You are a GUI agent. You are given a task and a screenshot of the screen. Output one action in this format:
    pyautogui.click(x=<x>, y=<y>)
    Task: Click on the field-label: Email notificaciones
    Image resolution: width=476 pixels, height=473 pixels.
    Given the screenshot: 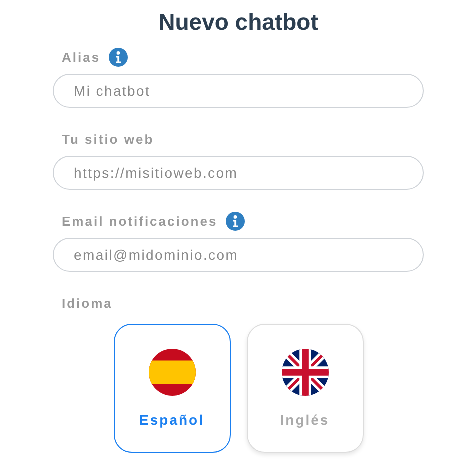 What is the action you would take?
    pyautogui.click(x=140, y=221)
    